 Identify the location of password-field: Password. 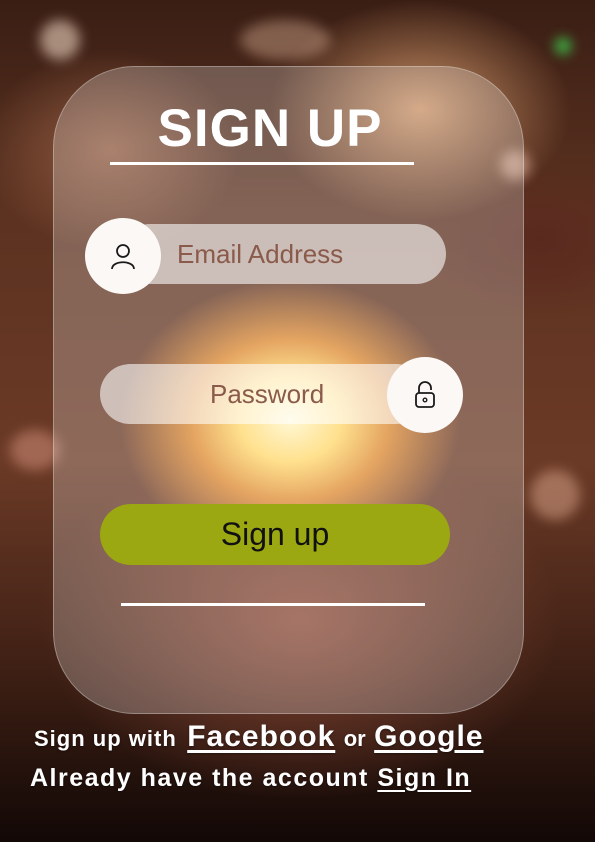
(263, 394).